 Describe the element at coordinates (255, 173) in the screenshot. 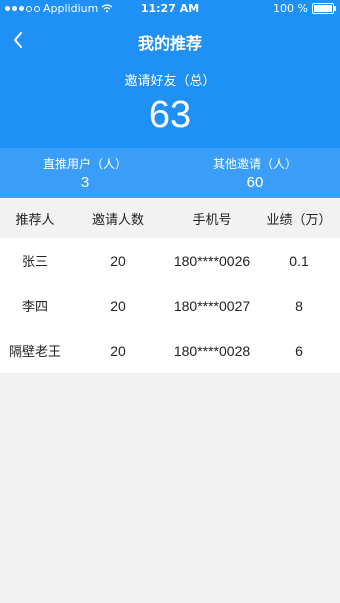

I see `other-invites-stat: 其他邀请（人） 60` at that location.